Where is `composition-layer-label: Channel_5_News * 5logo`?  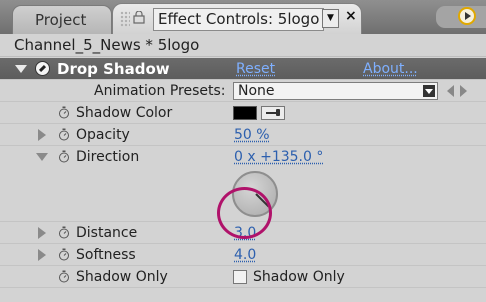 composition-layer-label: Channel_5_News * 5logo is located at coordinates (107, 45).